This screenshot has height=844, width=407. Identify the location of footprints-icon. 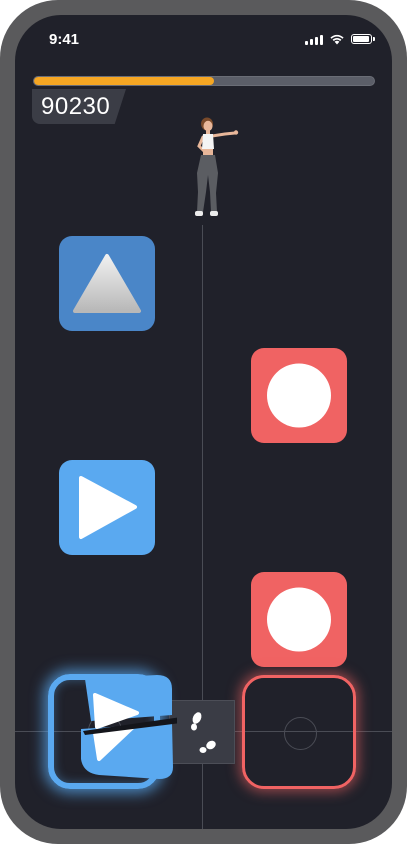
(203, 732).